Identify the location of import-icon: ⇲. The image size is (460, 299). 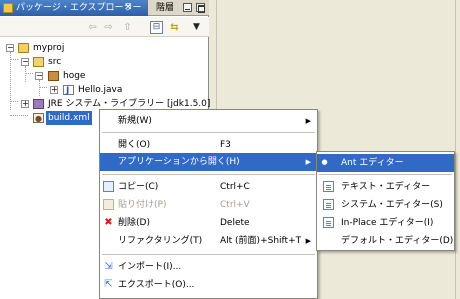
(108, 266).